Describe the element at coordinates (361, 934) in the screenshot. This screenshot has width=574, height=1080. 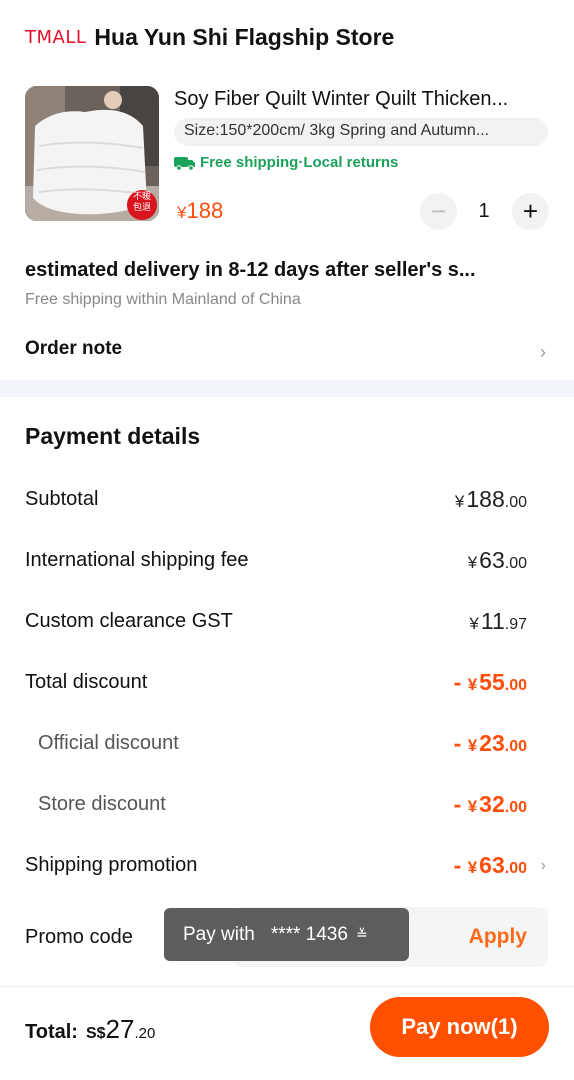
I see `chevron-down-icon: ≚` at that location.